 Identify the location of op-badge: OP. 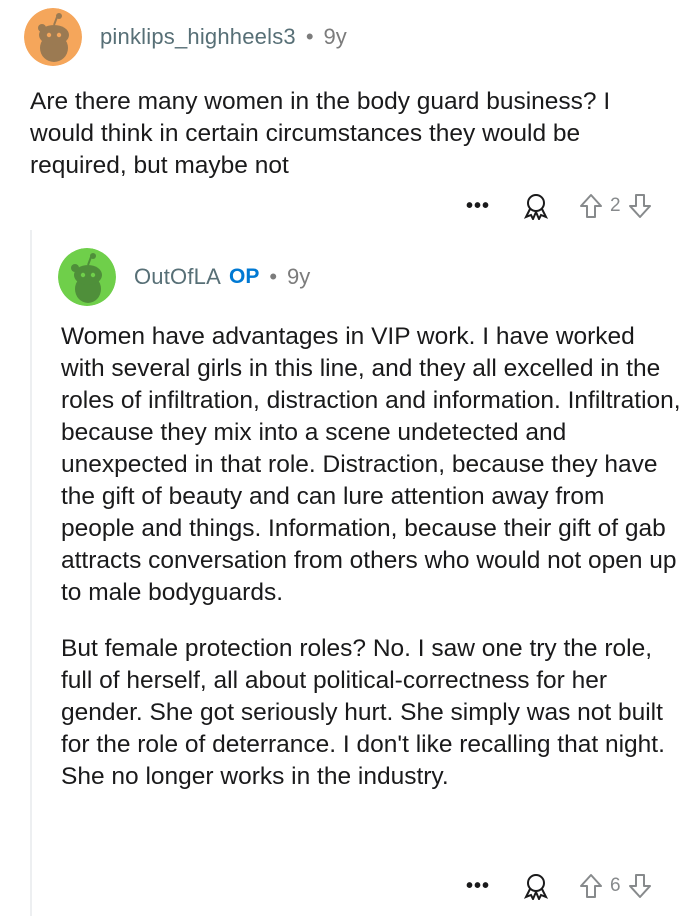
(244, 276).